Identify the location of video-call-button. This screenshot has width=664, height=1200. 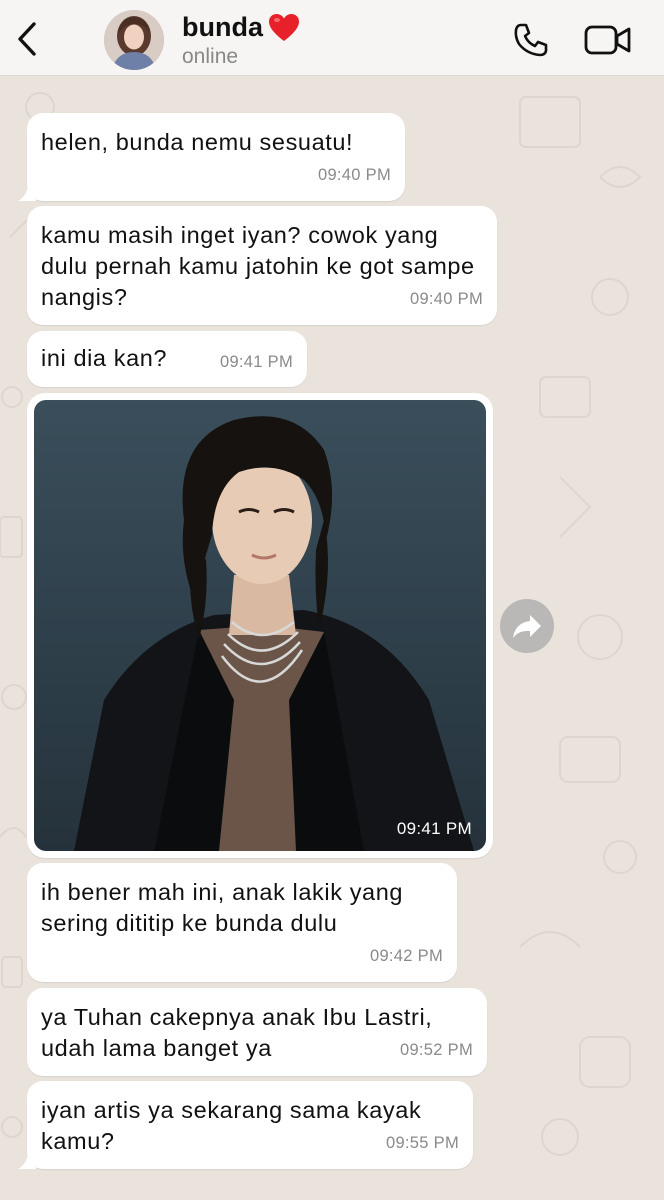
(608, 40).